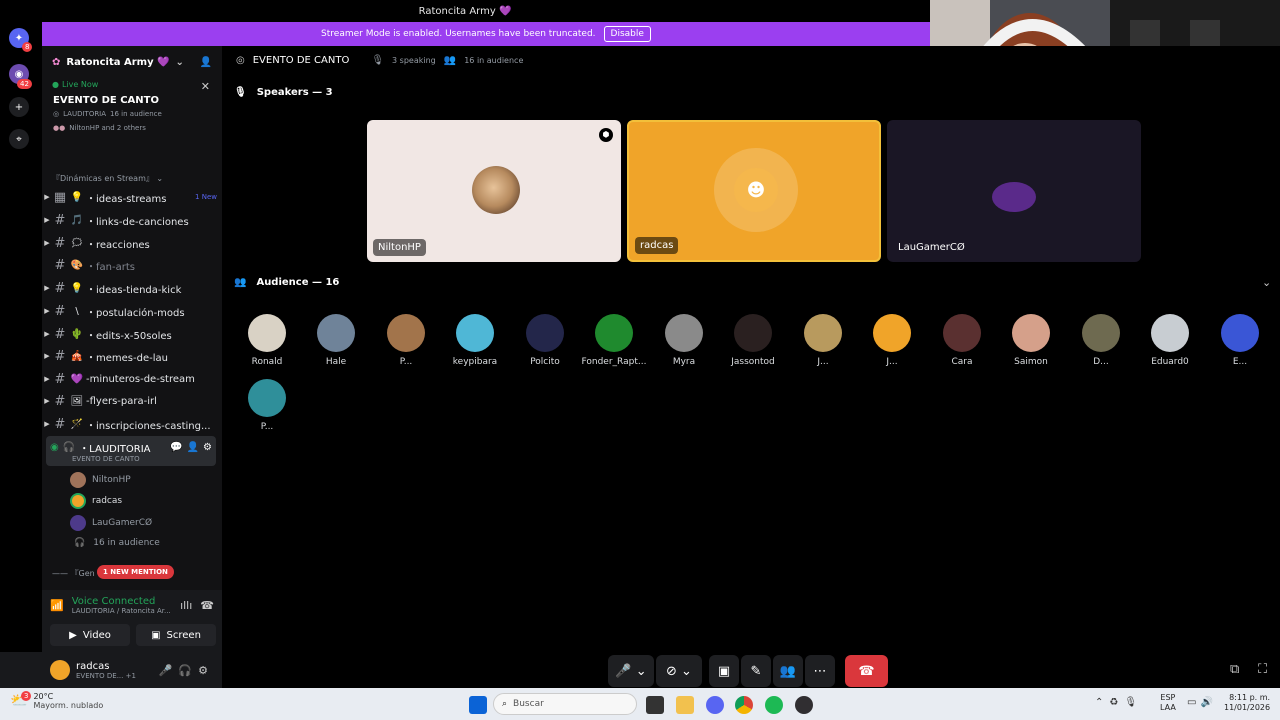  What do you see at coordinates (1168, 703) in the screenshot?
I see `language-indicator: ESP LAA` at bounding box center [1168, 703].